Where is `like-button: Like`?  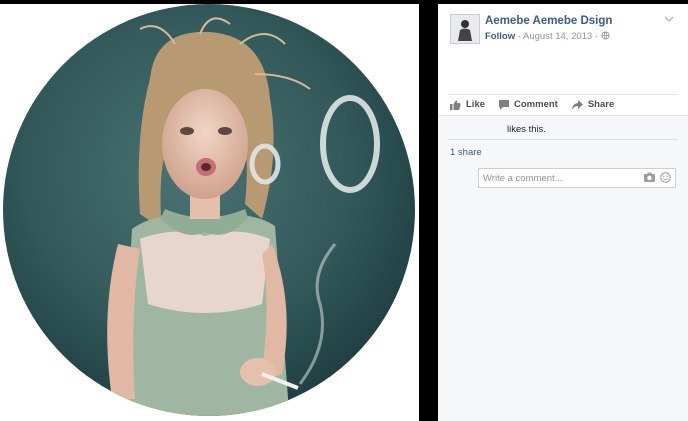 like-button: Like is located at coordinates (467, 104).